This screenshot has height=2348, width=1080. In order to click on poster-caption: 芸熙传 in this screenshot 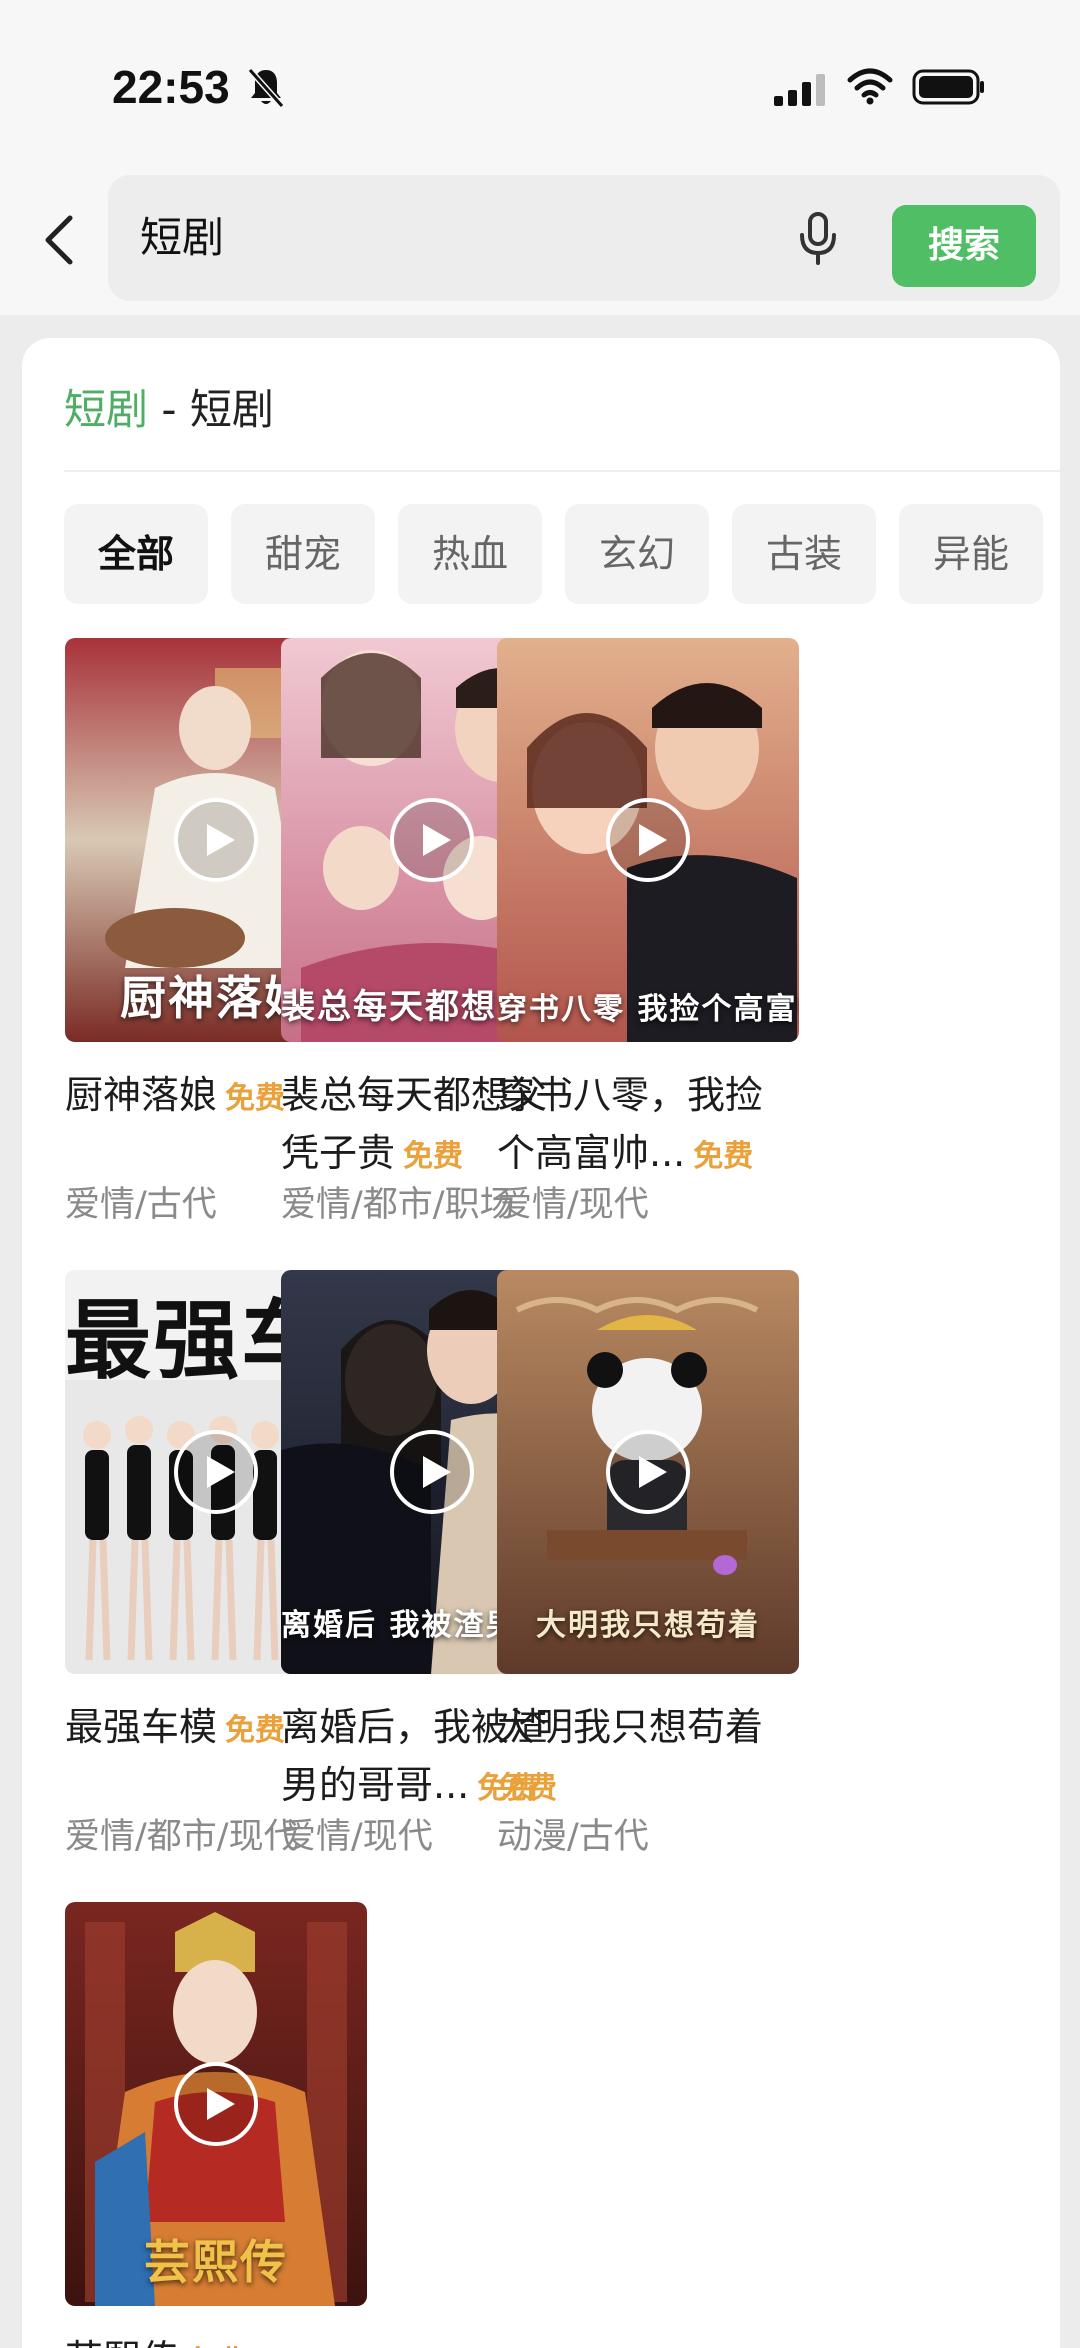, I will do `click(216, 2262)`.